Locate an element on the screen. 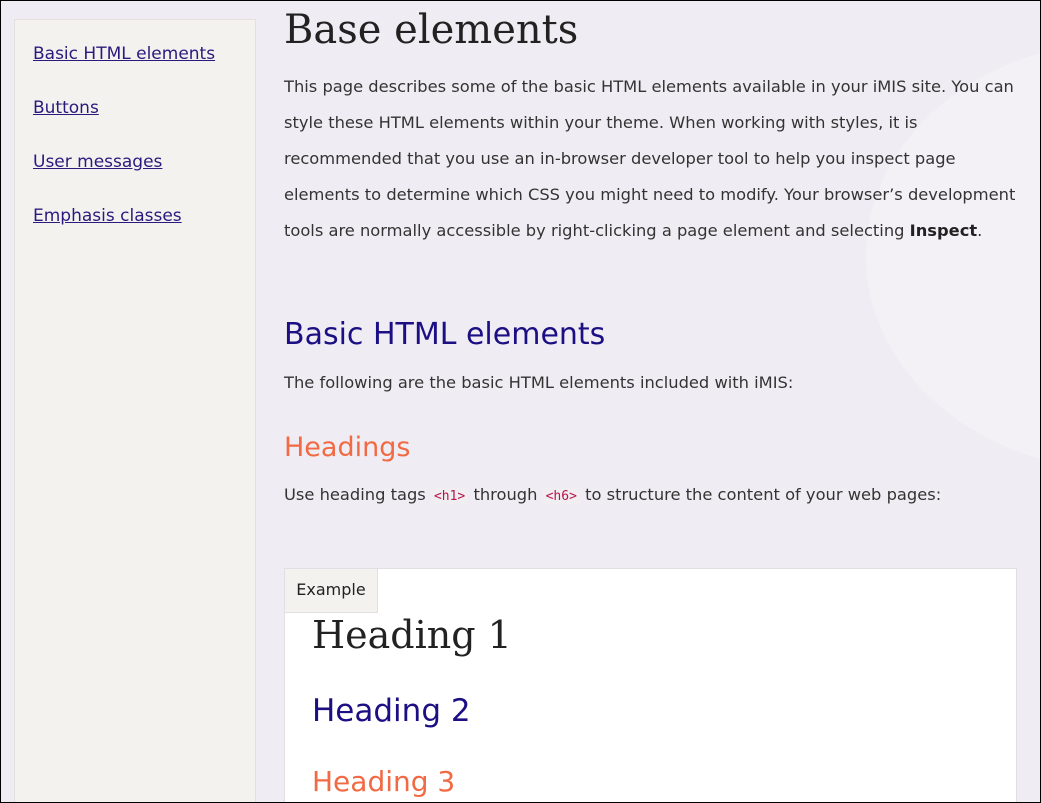  example-heading-1: Heading 1 is located at coordinates (412, 635).